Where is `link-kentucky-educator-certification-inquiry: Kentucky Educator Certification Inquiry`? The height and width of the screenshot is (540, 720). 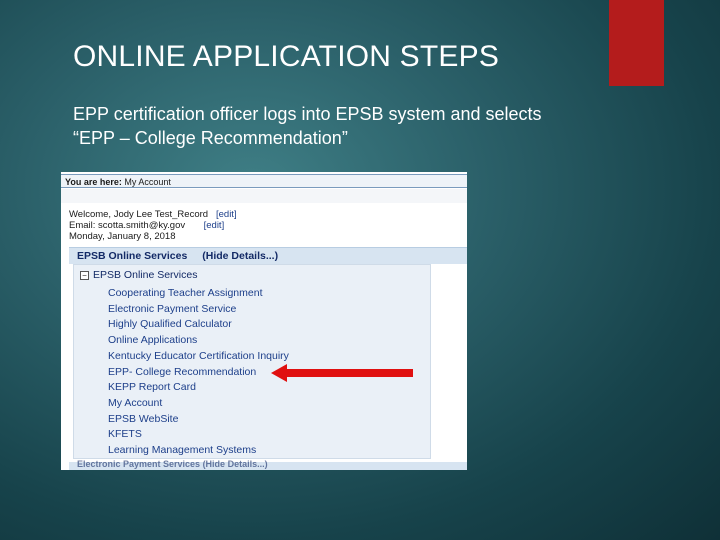
link-kentucky-educator-certification-inquiry: Kentucky Educator Certification Inquiry is located at coordinates (198, 357).